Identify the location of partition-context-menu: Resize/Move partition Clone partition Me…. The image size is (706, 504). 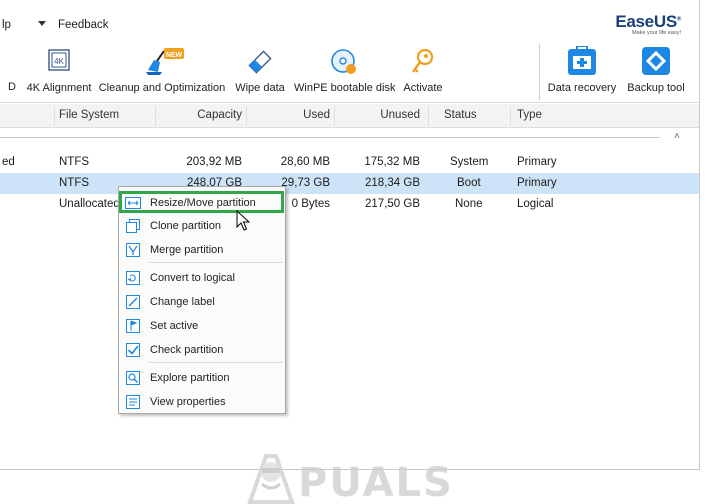
(202, 300).